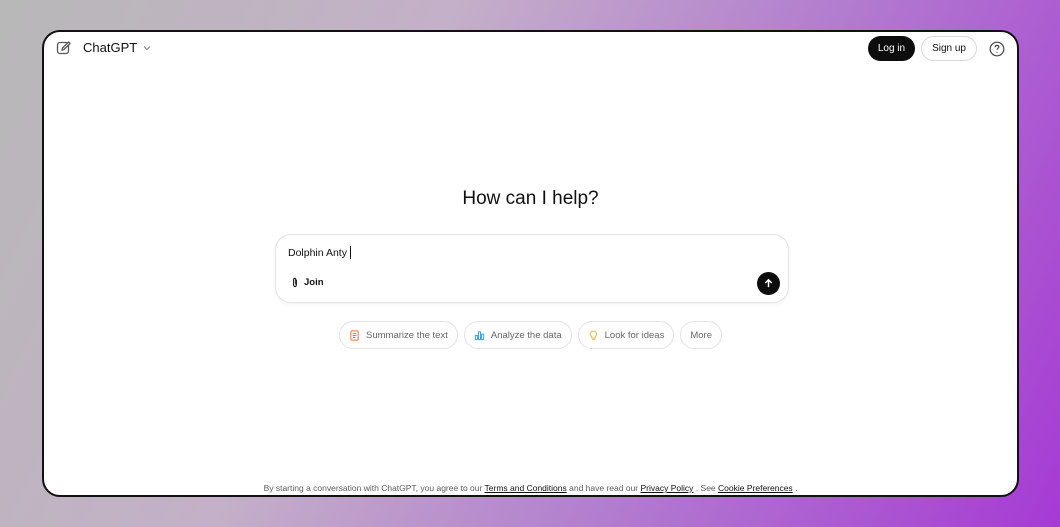 The height and width of the screenshot is (527, 1060). What do you see at coordinates (479, 335) in the screenshot?
I see `bar-chart-icon` at bounding box center [479, 335].